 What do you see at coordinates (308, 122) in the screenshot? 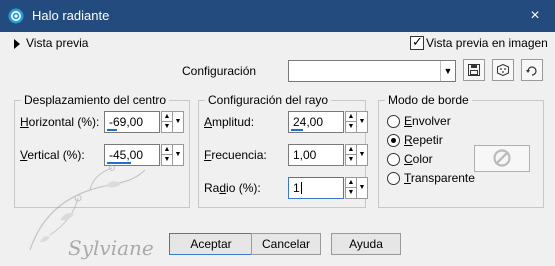
I see `amplitud-value: 24,00` at bounding box center [308, 122].